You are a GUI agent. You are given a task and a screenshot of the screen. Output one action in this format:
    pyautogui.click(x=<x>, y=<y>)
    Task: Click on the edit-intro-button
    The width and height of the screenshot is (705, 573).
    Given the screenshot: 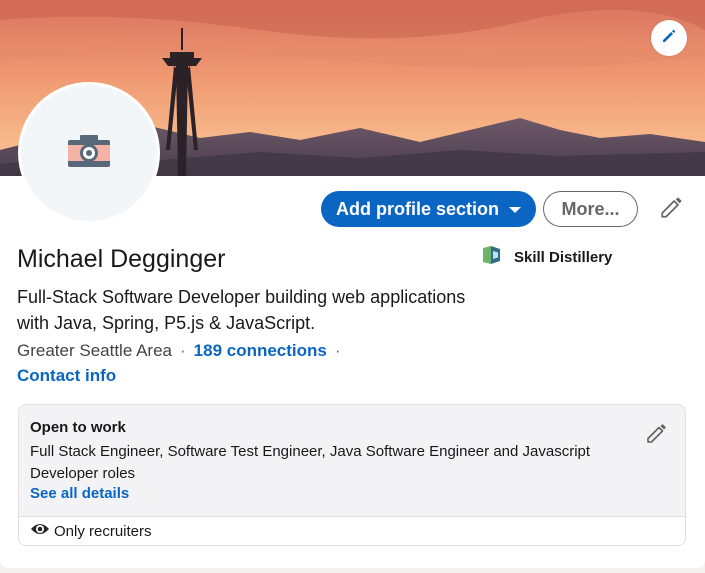 What is the action you would take?
    pyautogui.click(x=672, y=209)
    